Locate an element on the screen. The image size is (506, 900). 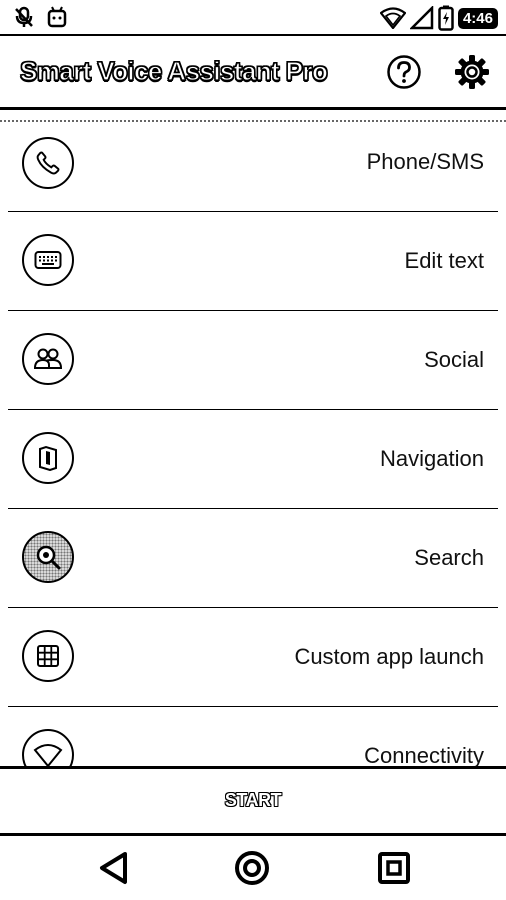
wifi-icon-circle is located at coordinates (48, 747).